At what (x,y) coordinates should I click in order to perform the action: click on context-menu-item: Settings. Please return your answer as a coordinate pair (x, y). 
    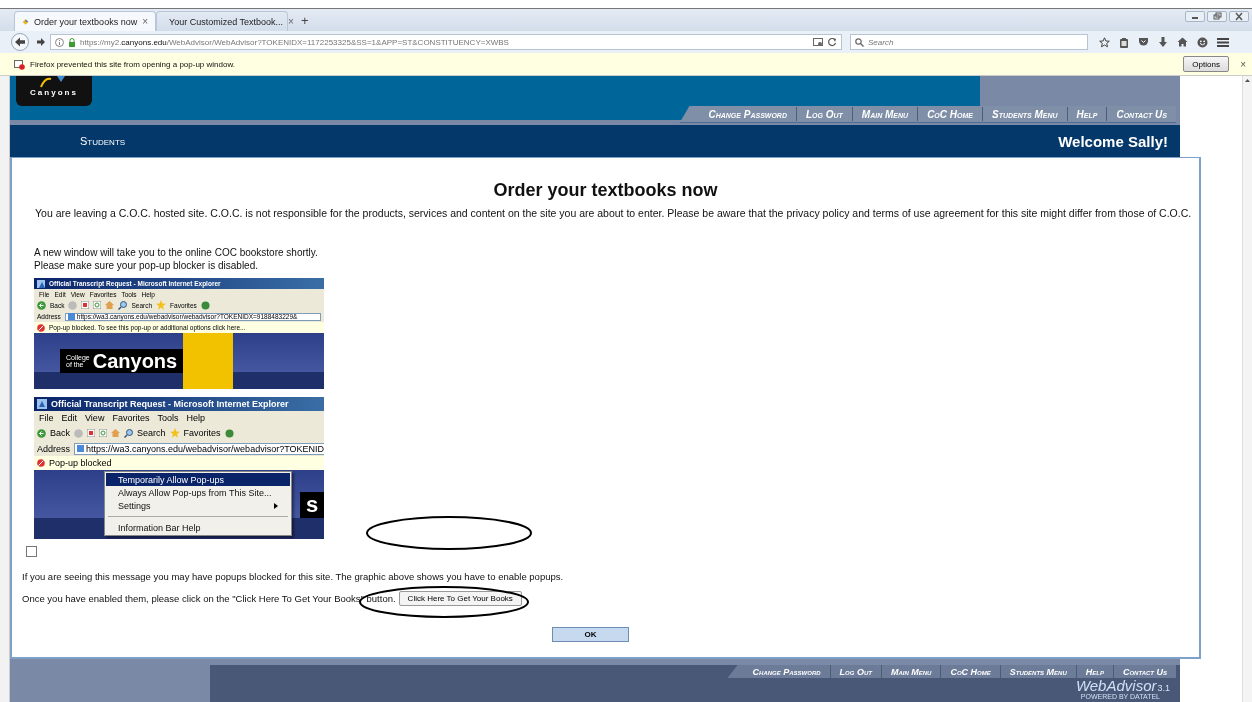
    Looking at the image, I should click on (198, 505).